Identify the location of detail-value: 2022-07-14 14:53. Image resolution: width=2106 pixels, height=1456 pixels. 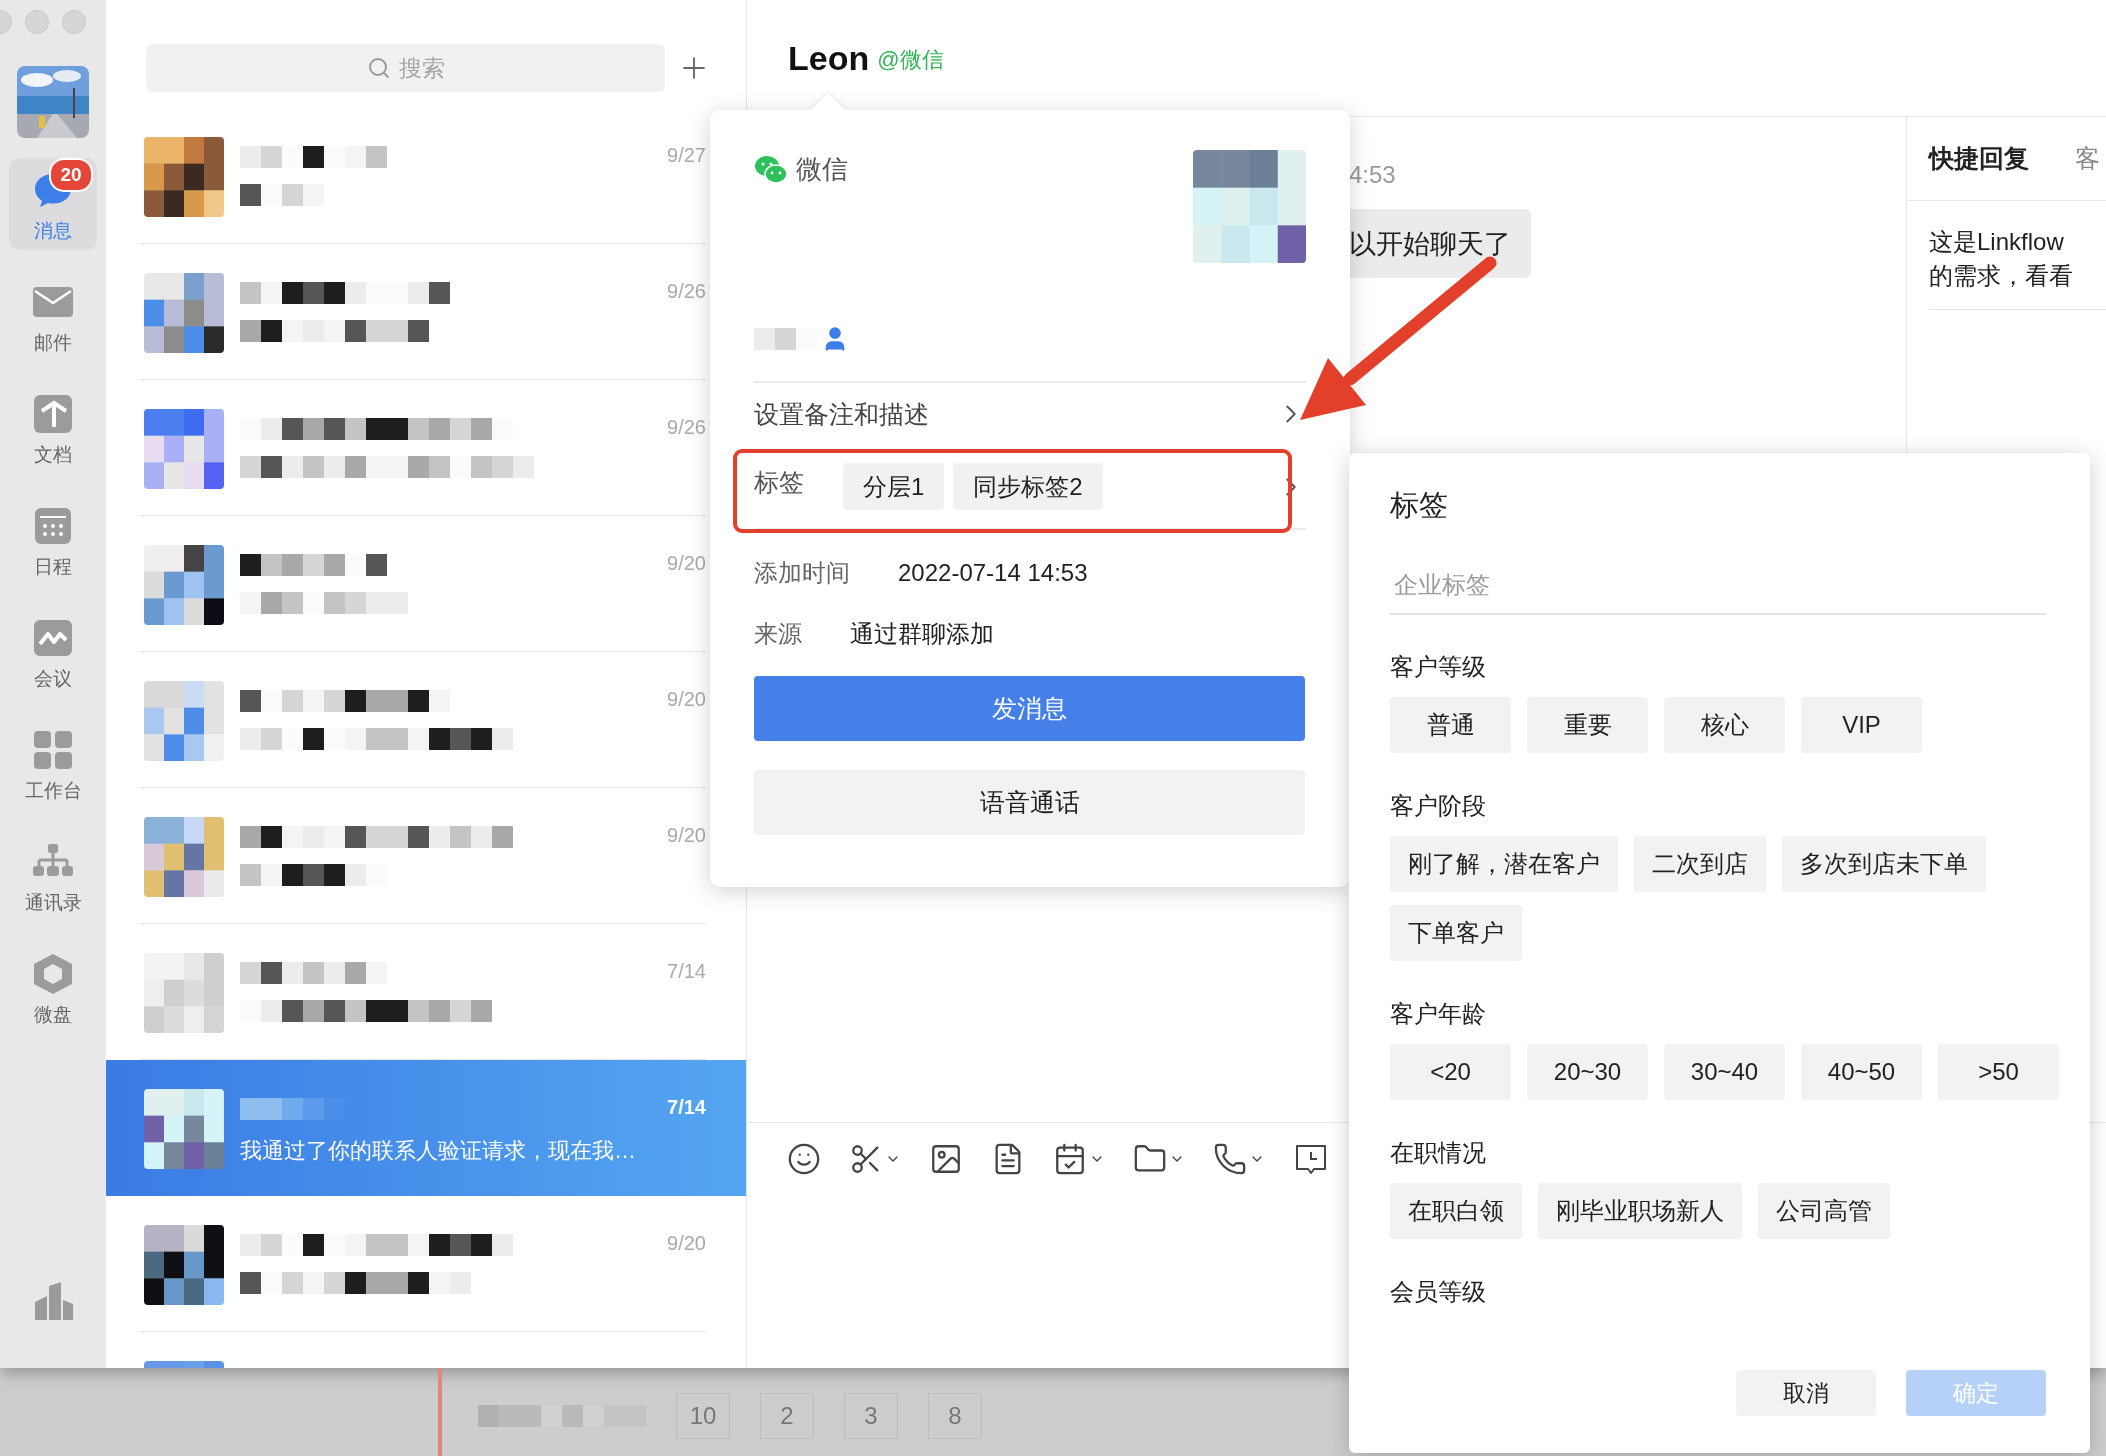
(993, 572).